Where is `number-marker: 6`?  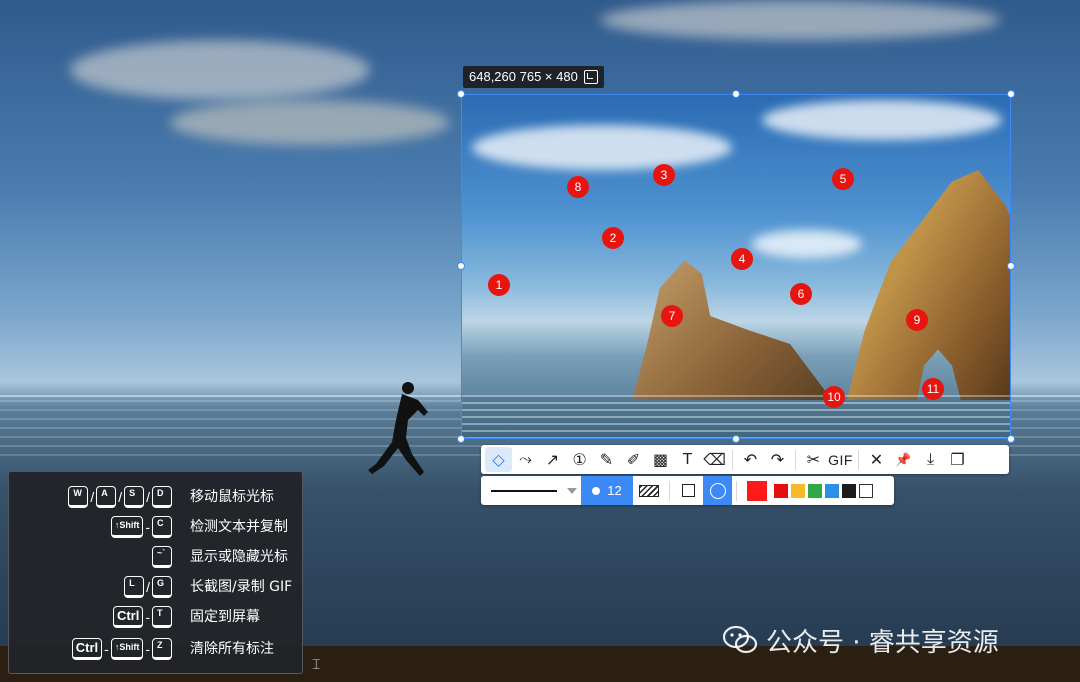
number-marker: 6 is located at coordinates (801, 294).